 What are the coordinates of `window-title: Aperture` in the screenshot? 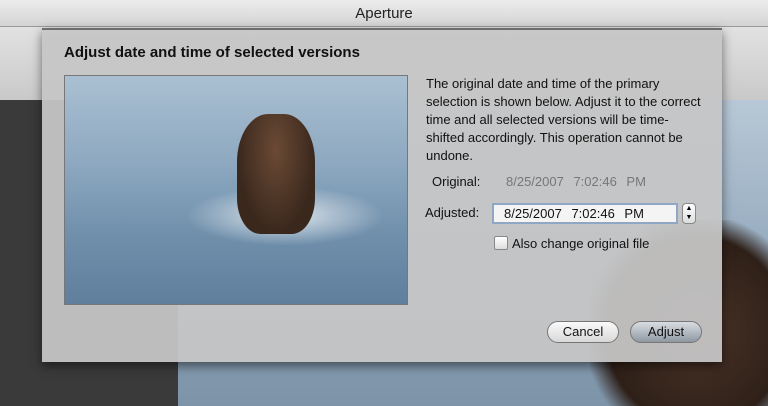 It's located at (384, 13).